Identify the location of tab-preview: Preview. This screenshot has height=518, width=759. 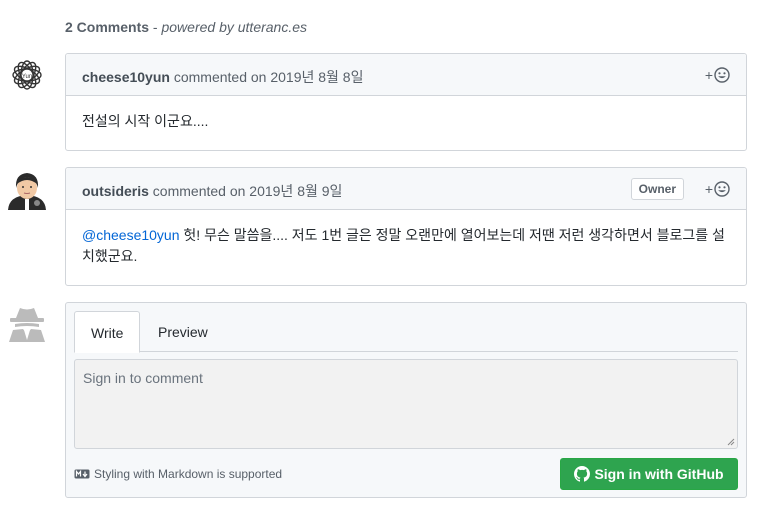
(183, 331).